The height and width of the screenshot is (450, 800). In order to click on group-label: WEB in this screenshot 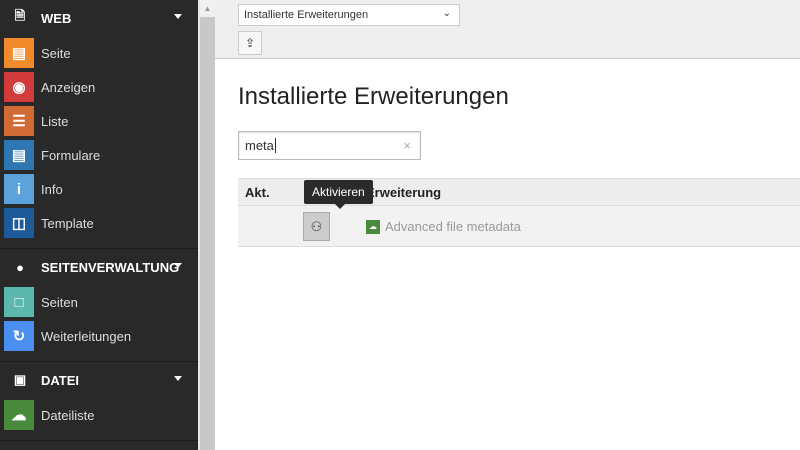, I will do `click(56, 18)`.